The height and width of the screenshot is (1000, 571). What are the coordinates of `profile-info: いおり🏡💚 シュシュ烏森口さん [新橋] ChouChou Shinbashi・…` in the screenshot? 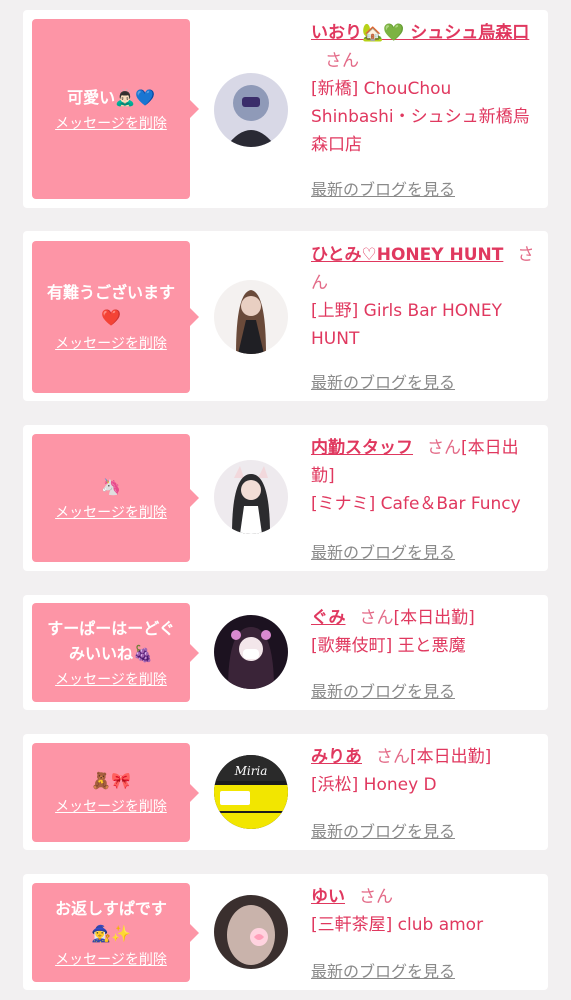 It's located at (426, 89).